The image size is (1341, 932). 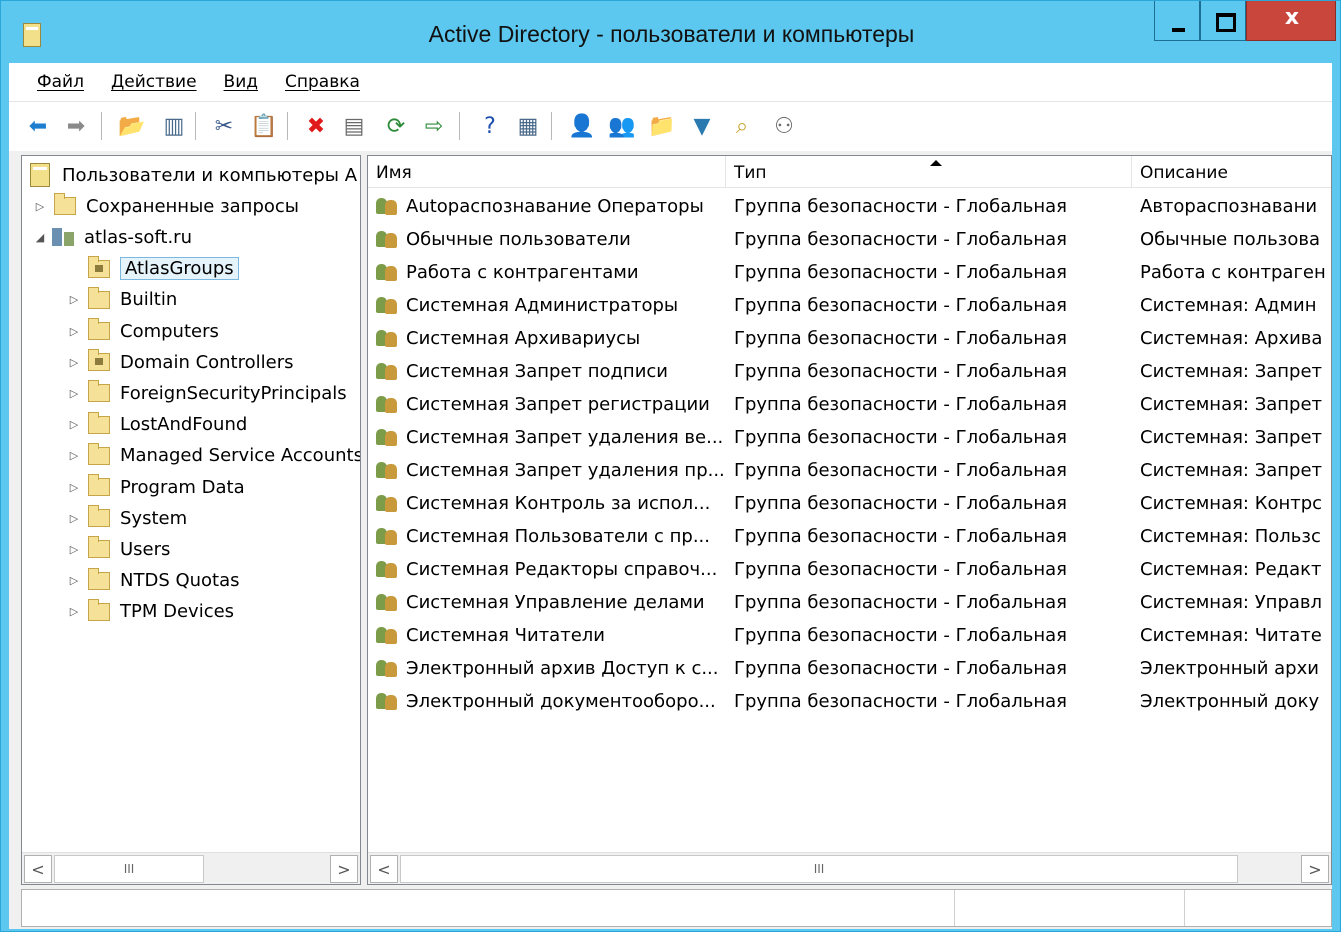 What do you see at coordinates (154, 82) in the screenshot?
I see `menu-action: Действие` at bounding box center [154, 82].